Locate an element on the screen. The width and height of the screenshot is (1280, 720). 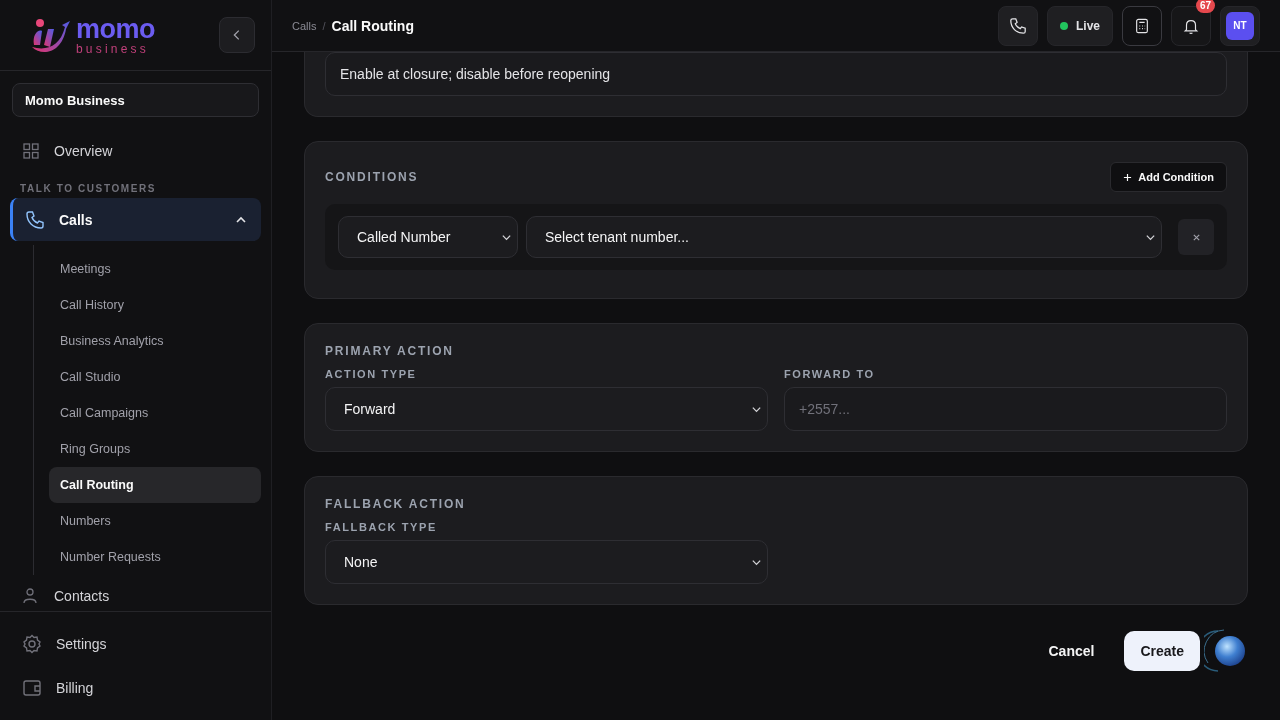
create-button: Create is located at coordinates (1162, 651).